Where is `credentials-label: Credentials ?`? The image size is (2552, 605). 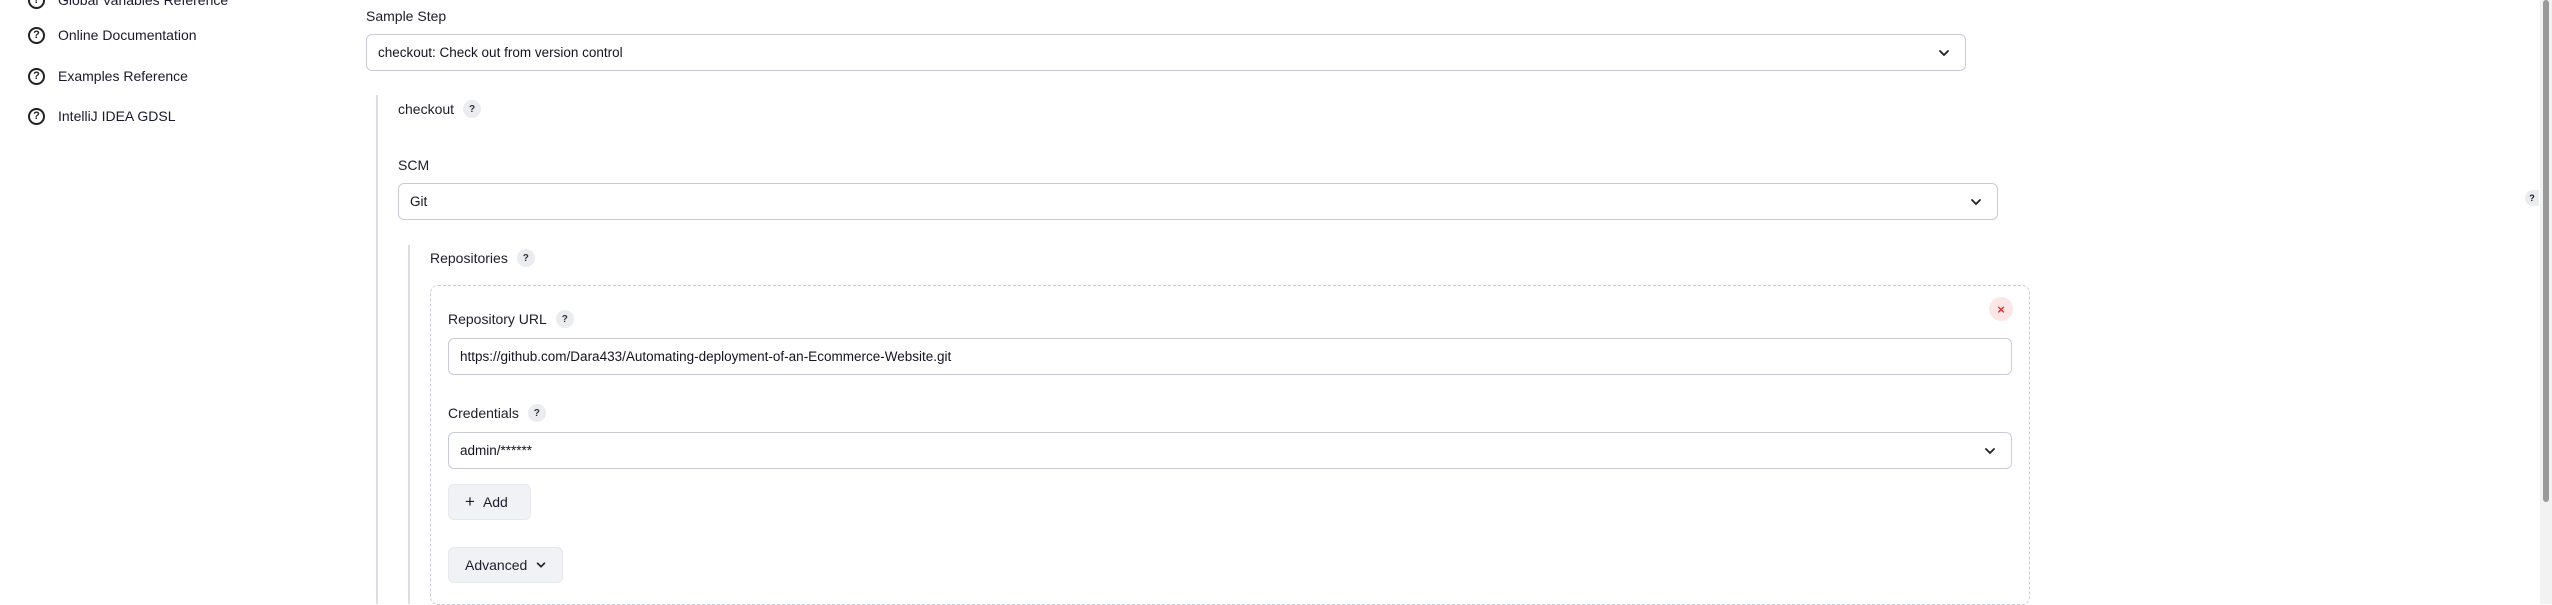 credentials-label: Credentials ? is located at coordinates (497, 413).